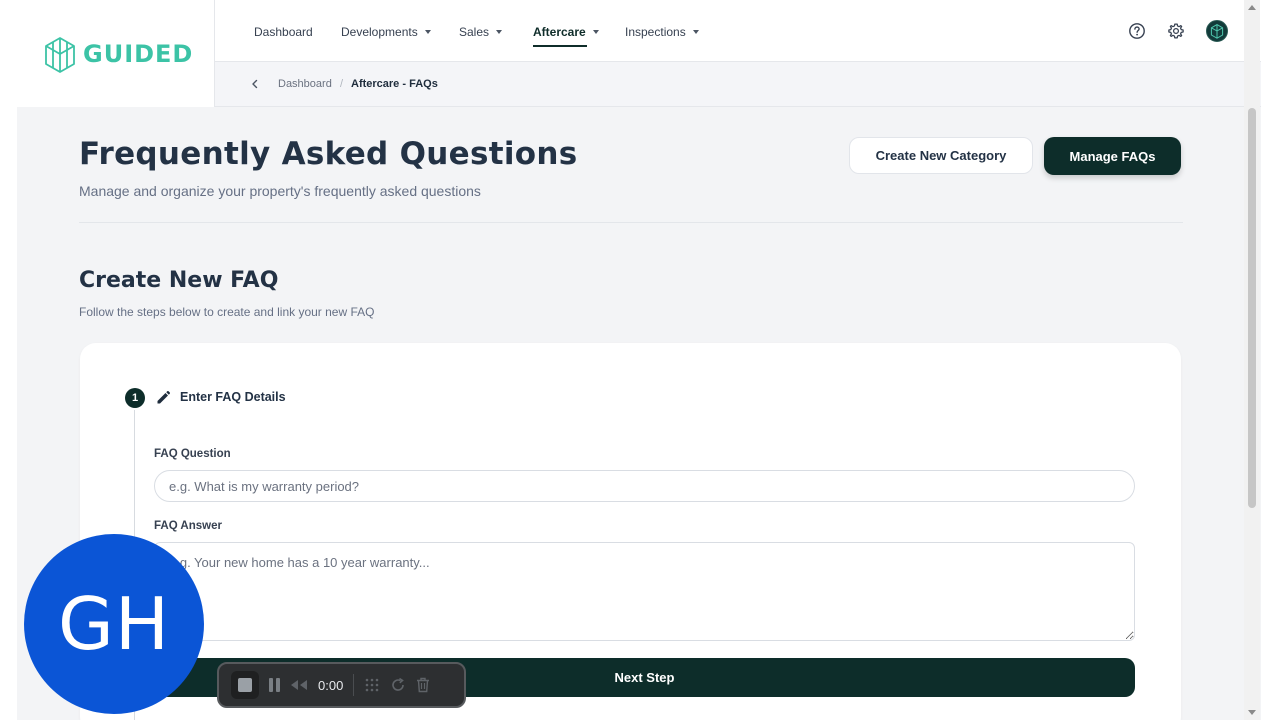 The image size is (1280, 720). I want to click on settings-button, so click(1176, 31).